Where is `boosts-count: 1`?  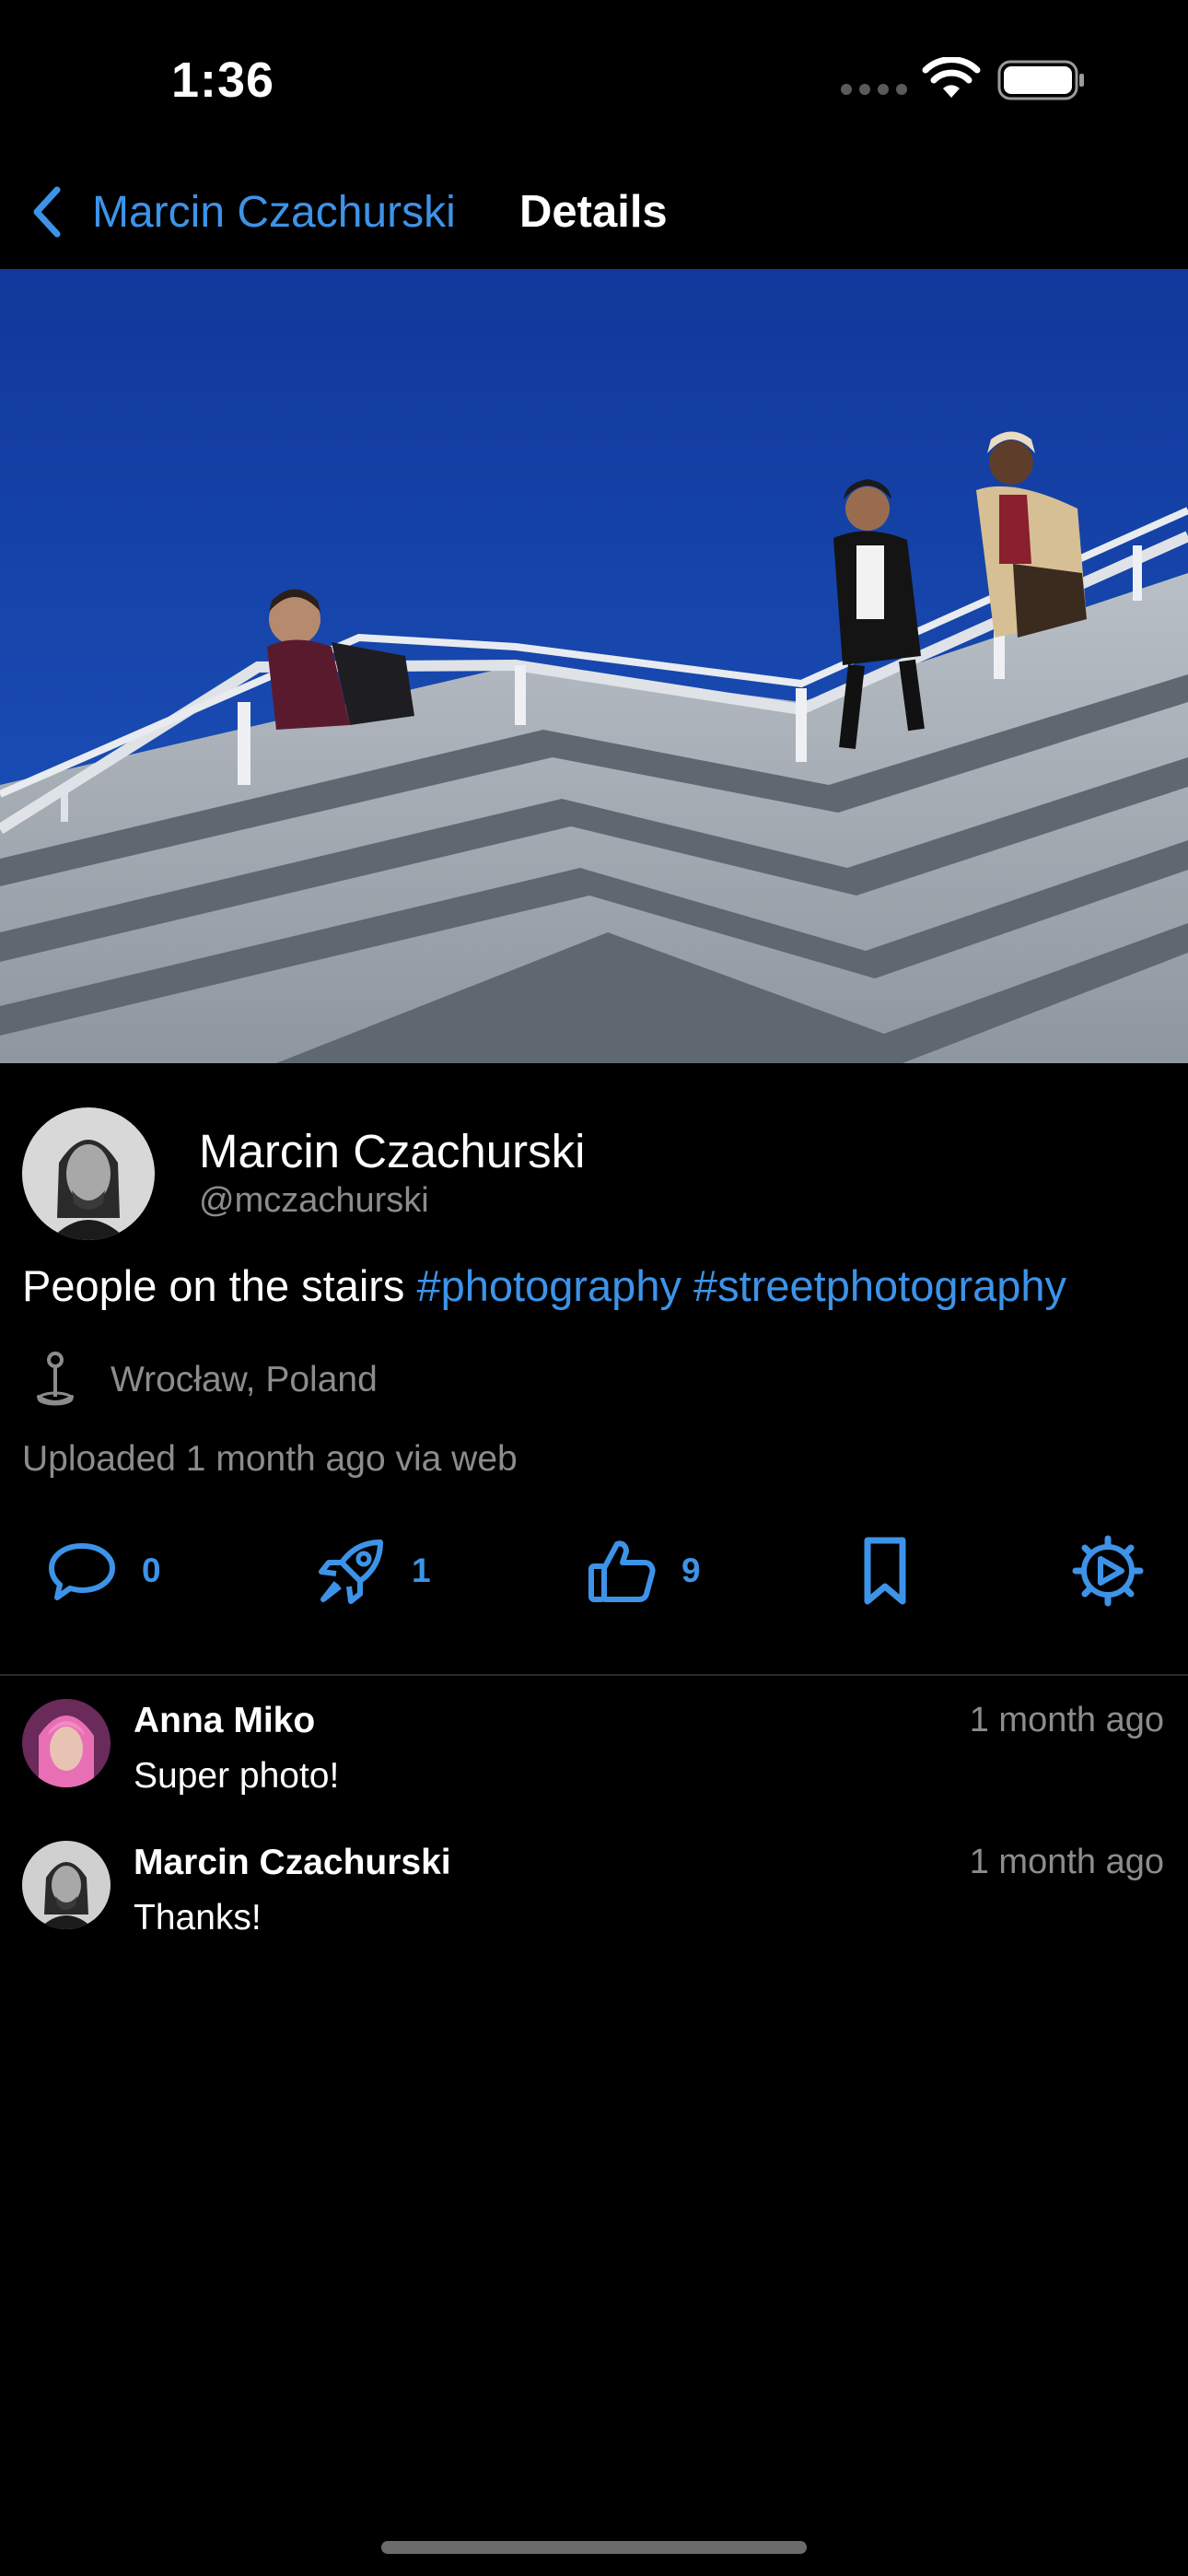 boosts-count: 1 is located at coordinates (421, 1570).